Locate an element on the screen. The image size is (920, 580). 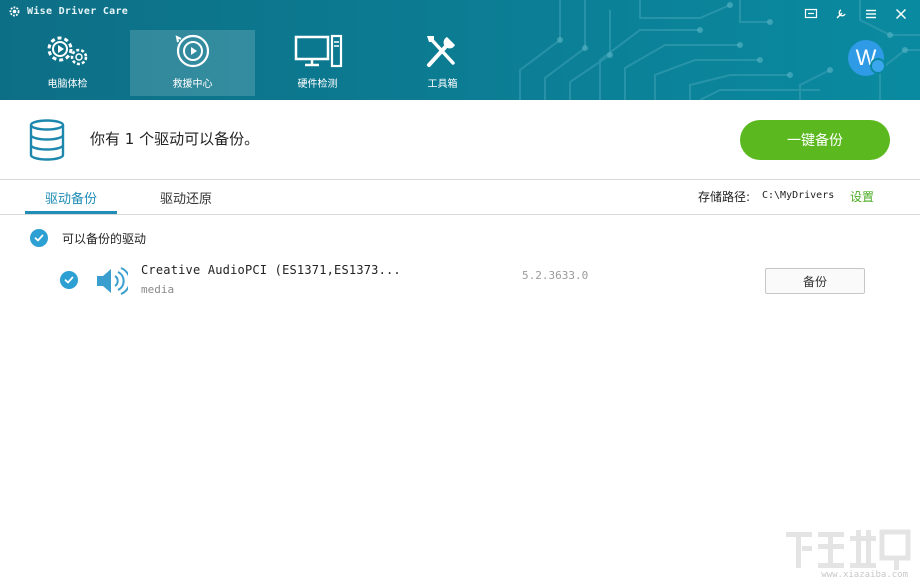
driver-type: media is located at coordinates (158, 289).